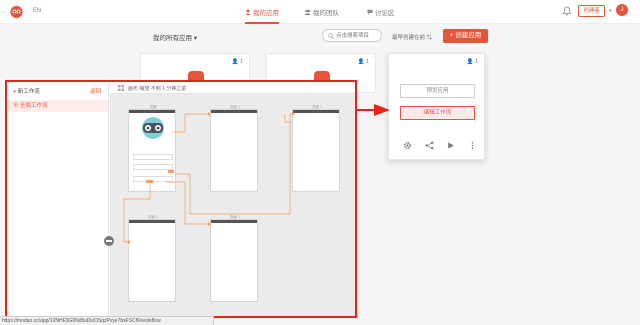 This screenshot has width=640, height=325. What do you see at coordinates (266, 13) in the screenshot?
I see `tab-my-apps-label: 我的应用` at bounding box center [266, 13].